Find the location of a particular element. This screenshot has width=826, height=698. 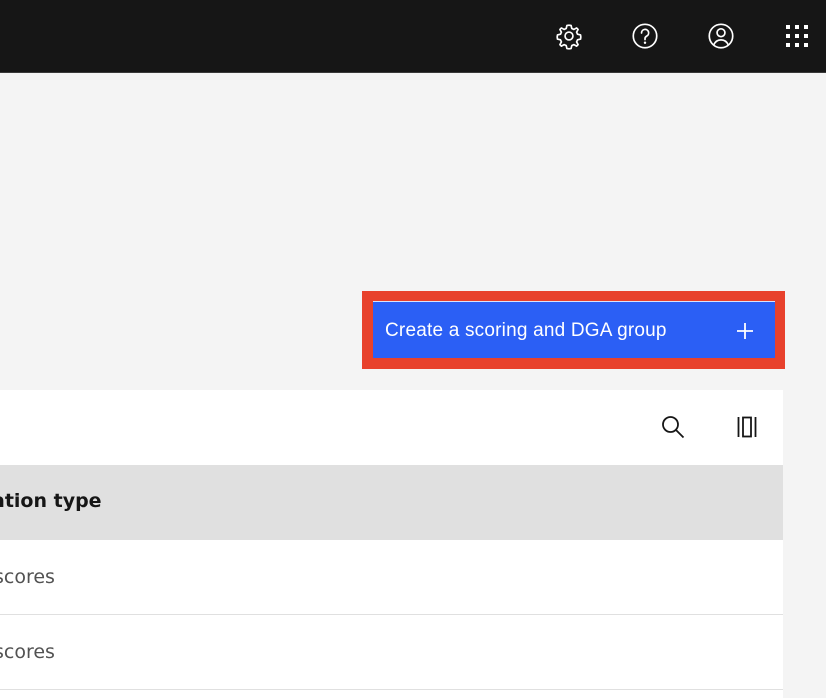

table-toolbar is located at coordinates (391, 427).